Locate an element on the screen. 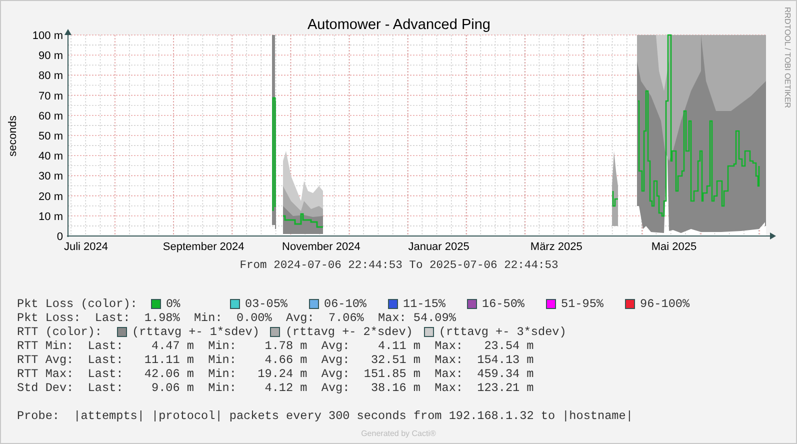 This screenshot has height=444, width=797. stat-value: 9.06 m is located at coordinates (172, 388).